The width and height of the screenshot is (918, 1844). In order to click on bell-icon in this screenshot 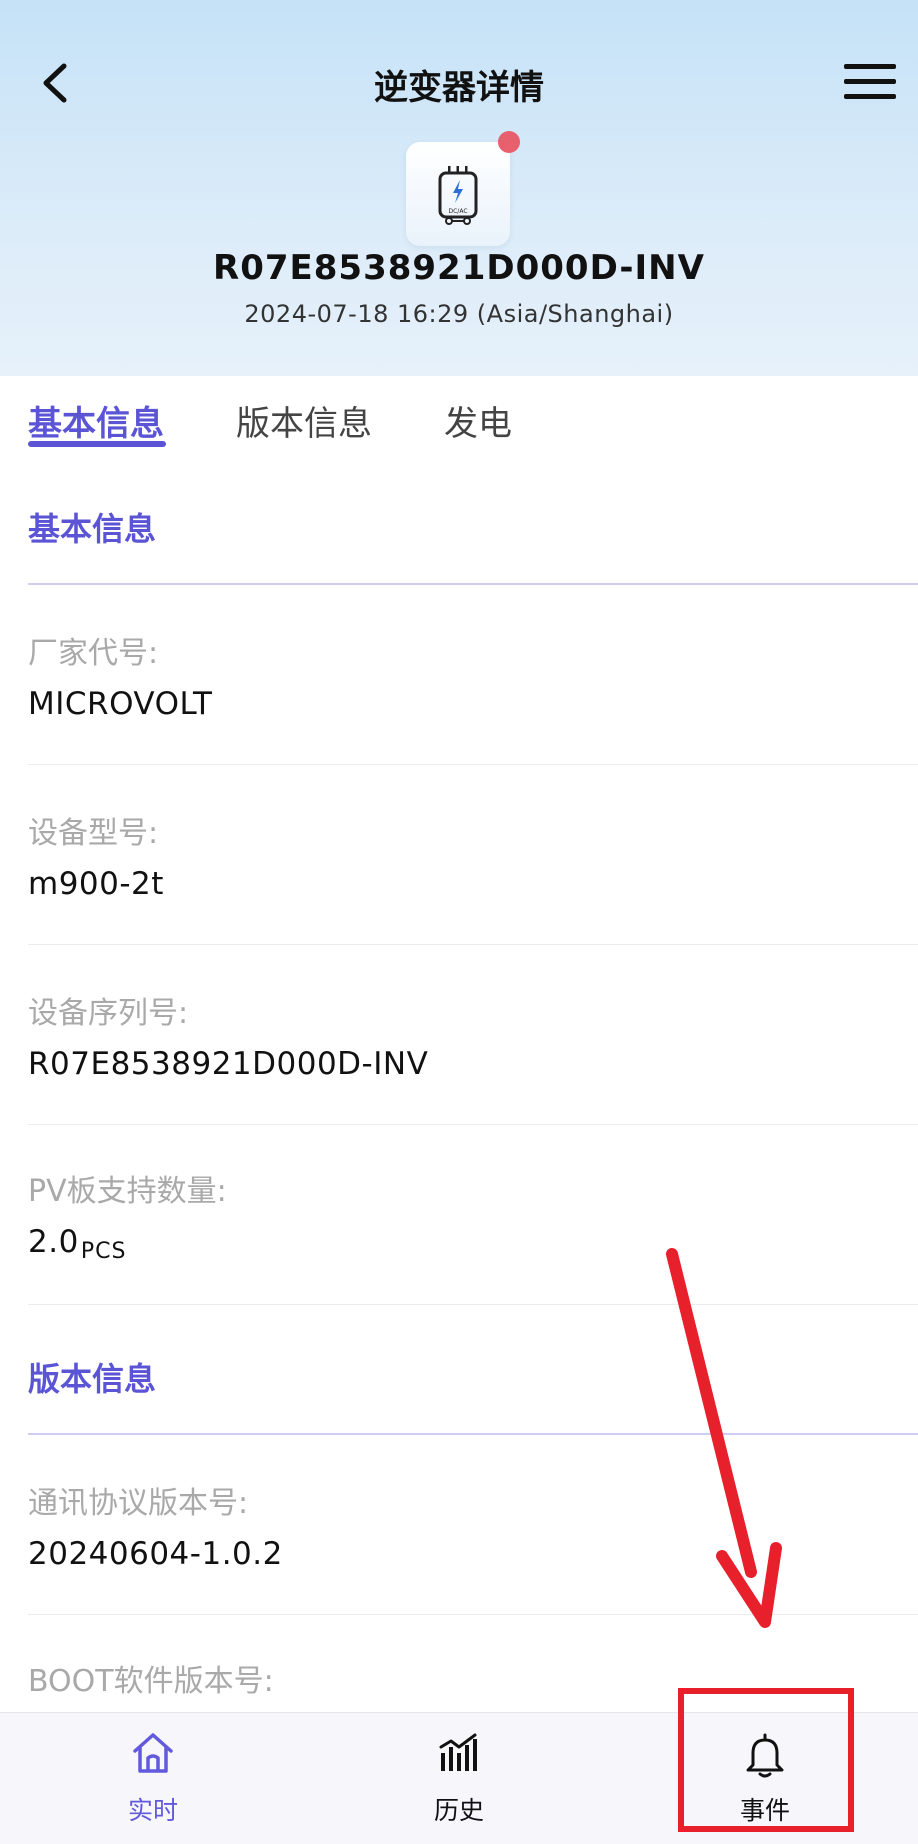, I will do `click(765, 1755)`.